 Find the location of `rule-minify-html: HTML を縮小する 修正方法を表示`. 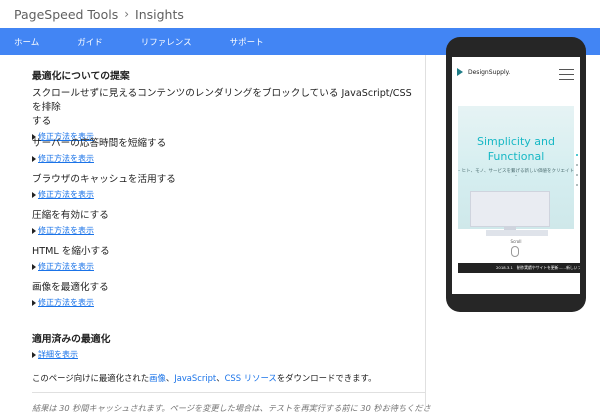

rule-minify-html: HTML を縮小する 修正方法を表示 is located at coordinates (71, 258).